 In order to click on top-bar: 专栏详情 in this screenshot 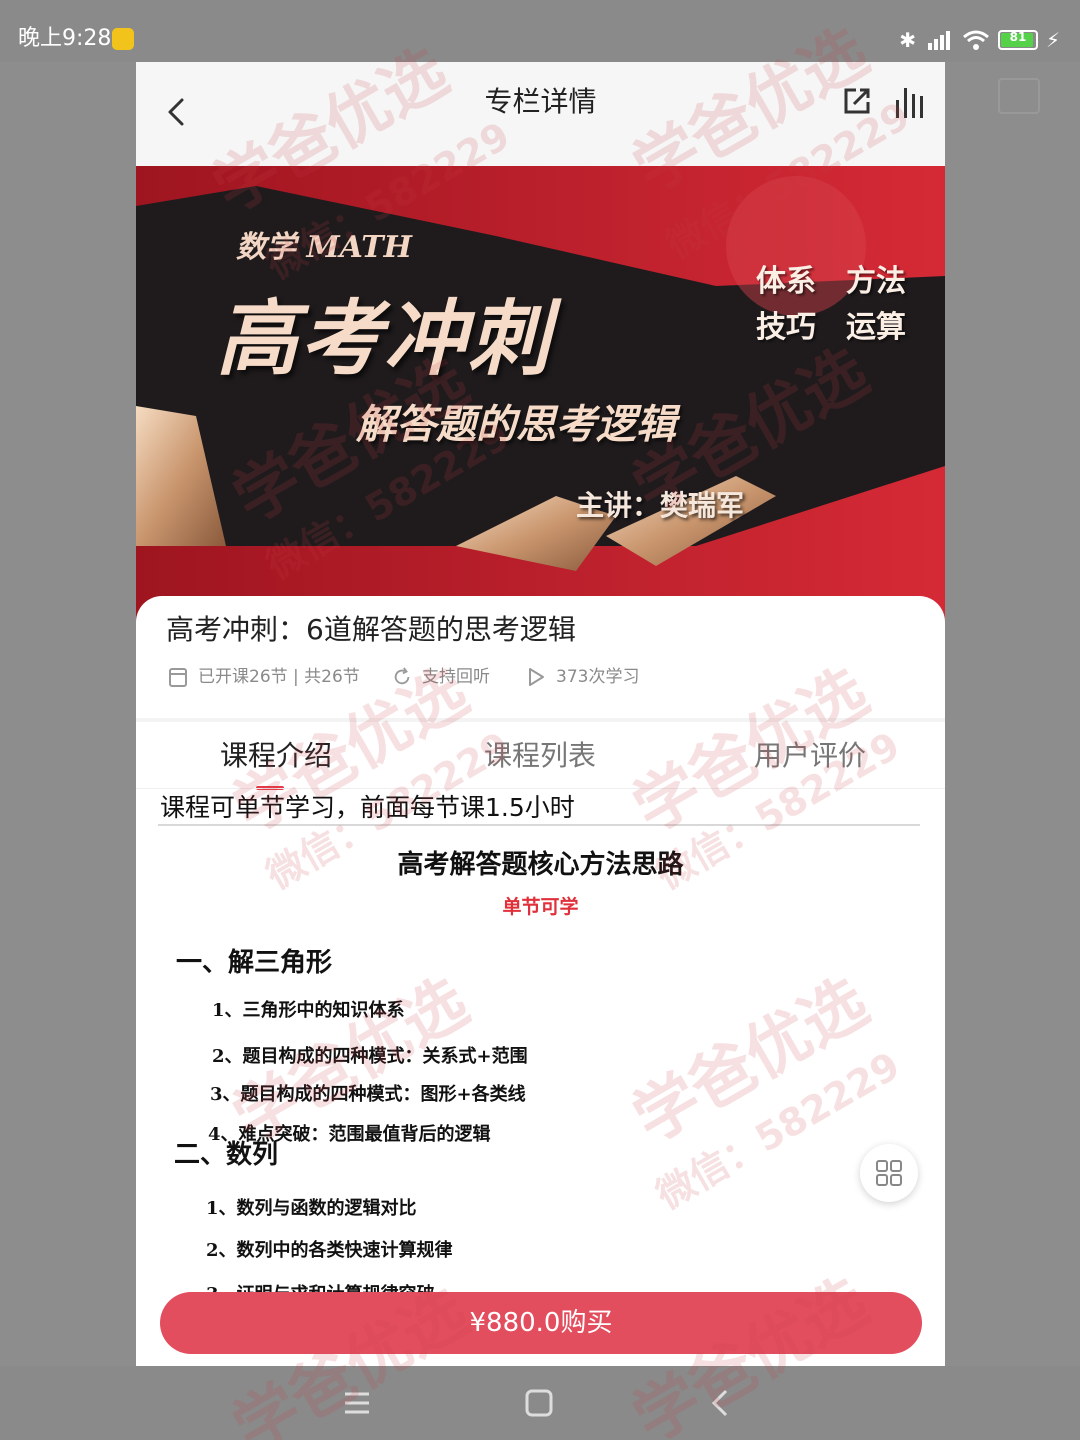, I will do `click(540, 114)`.